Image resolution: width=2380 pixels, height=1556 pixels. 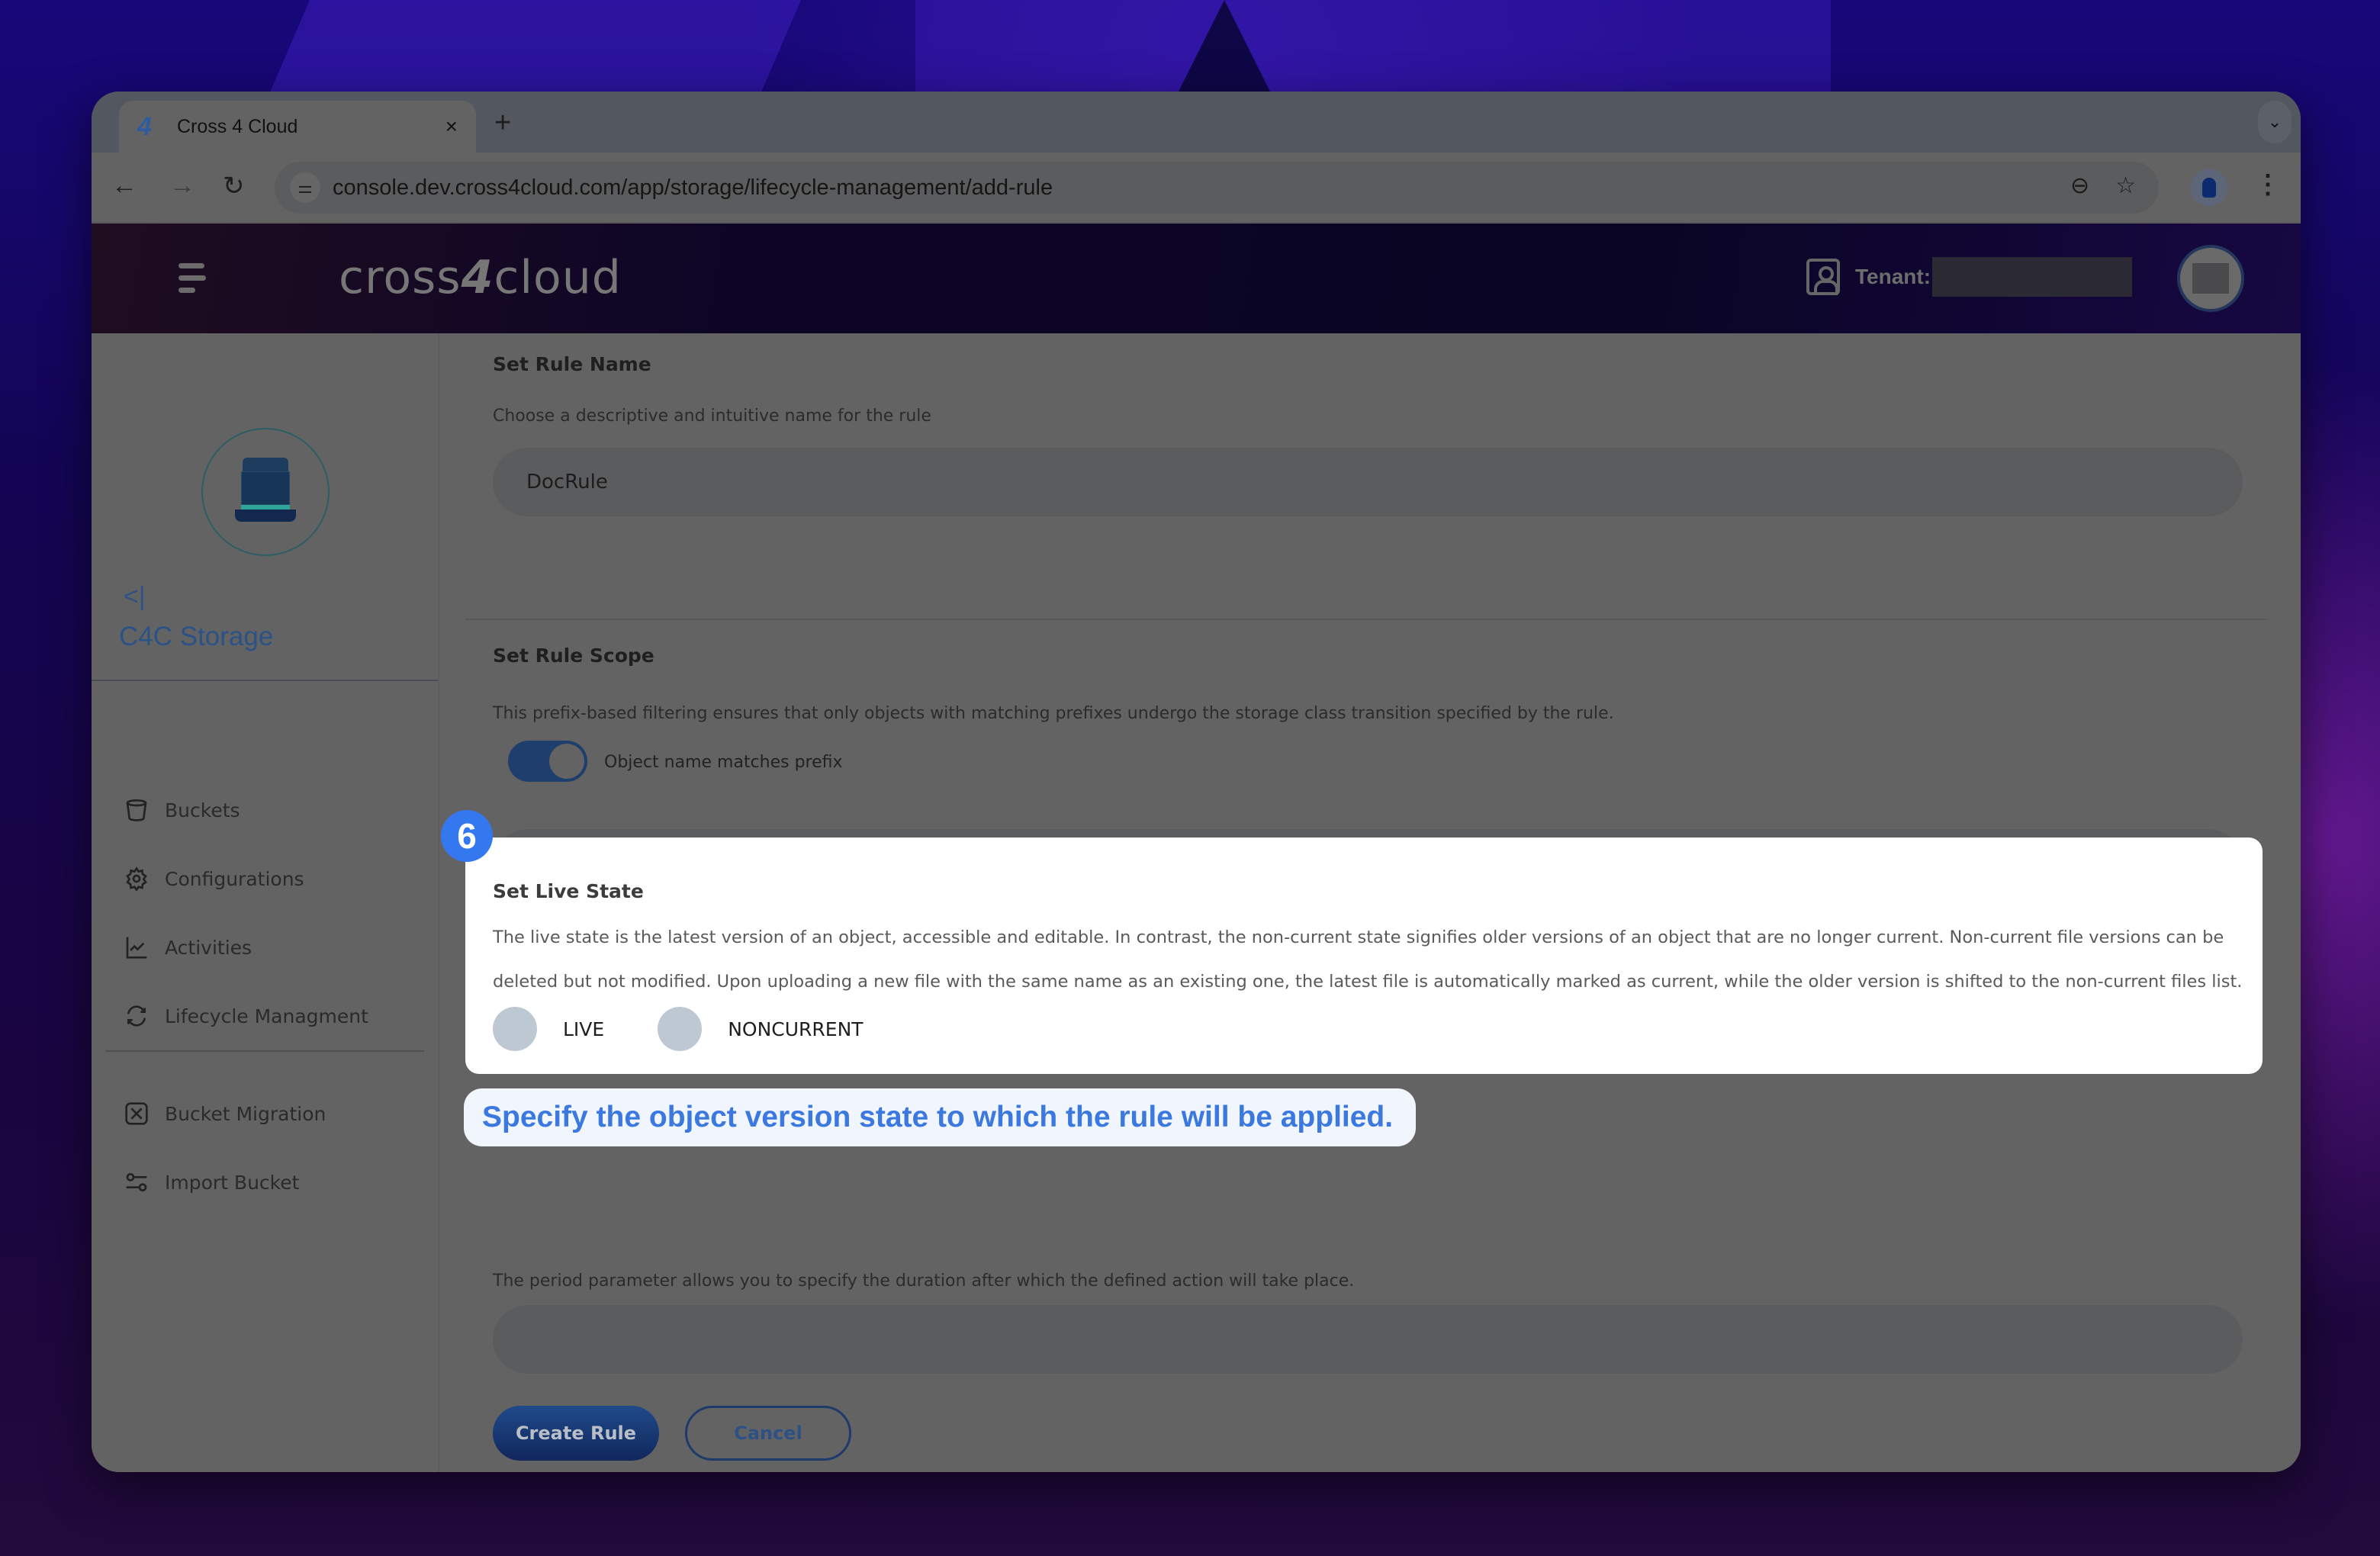 I want to click on tenant-selector: Tenant:, so click(x=1969, y=277).